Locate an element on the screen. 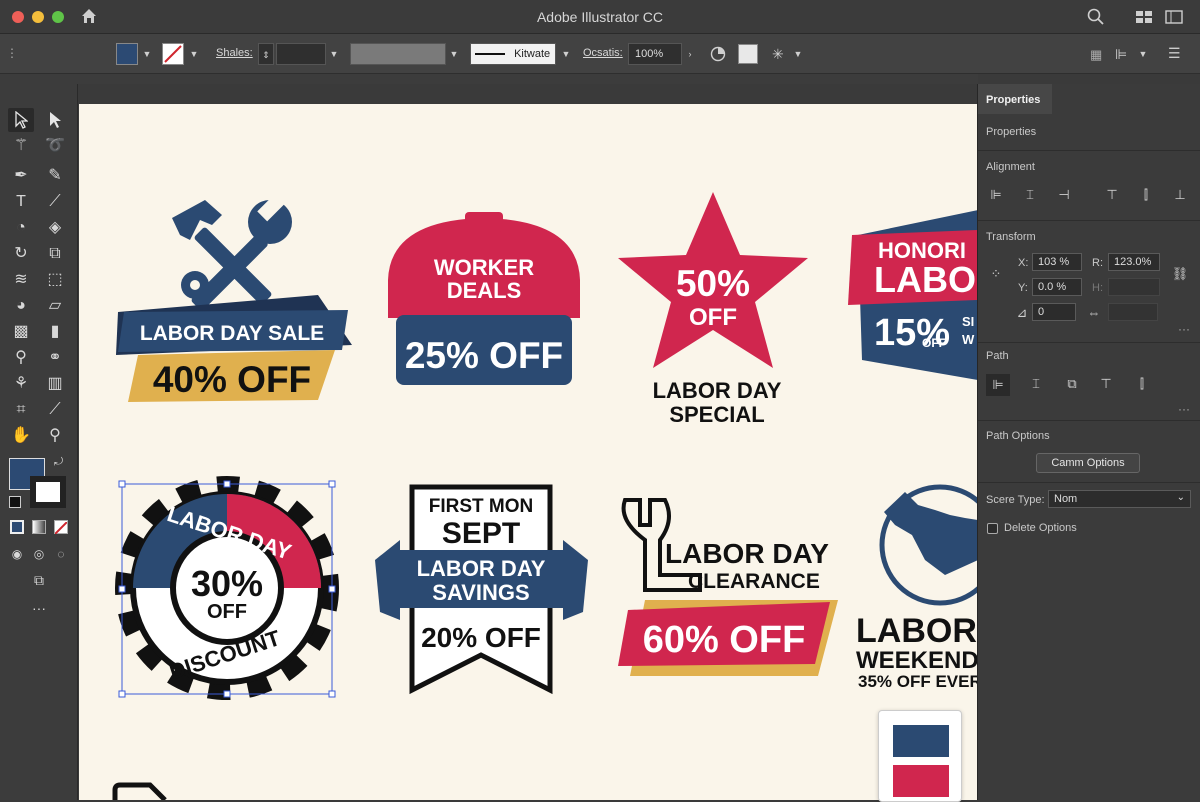 Image resolution: width=1200 pixels, height=802 pixels. path-distribute-icon: ⧉ is located at coordinates (1072, 384).